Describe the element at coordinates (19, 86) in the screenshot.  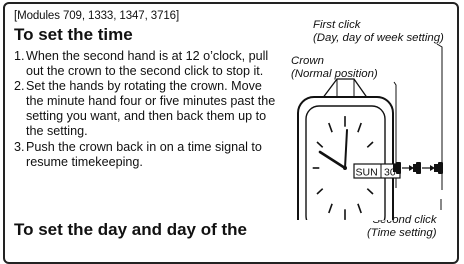
I see `step-number: 2.` at that location.